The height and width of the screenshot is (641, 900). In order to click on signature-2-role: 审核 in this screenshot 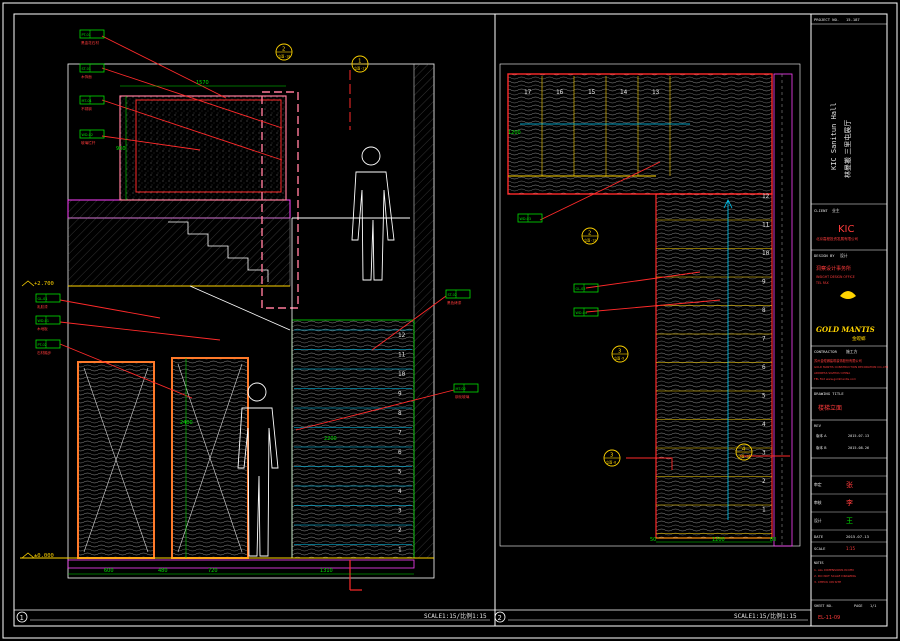, I will do `click(818, 502)`.